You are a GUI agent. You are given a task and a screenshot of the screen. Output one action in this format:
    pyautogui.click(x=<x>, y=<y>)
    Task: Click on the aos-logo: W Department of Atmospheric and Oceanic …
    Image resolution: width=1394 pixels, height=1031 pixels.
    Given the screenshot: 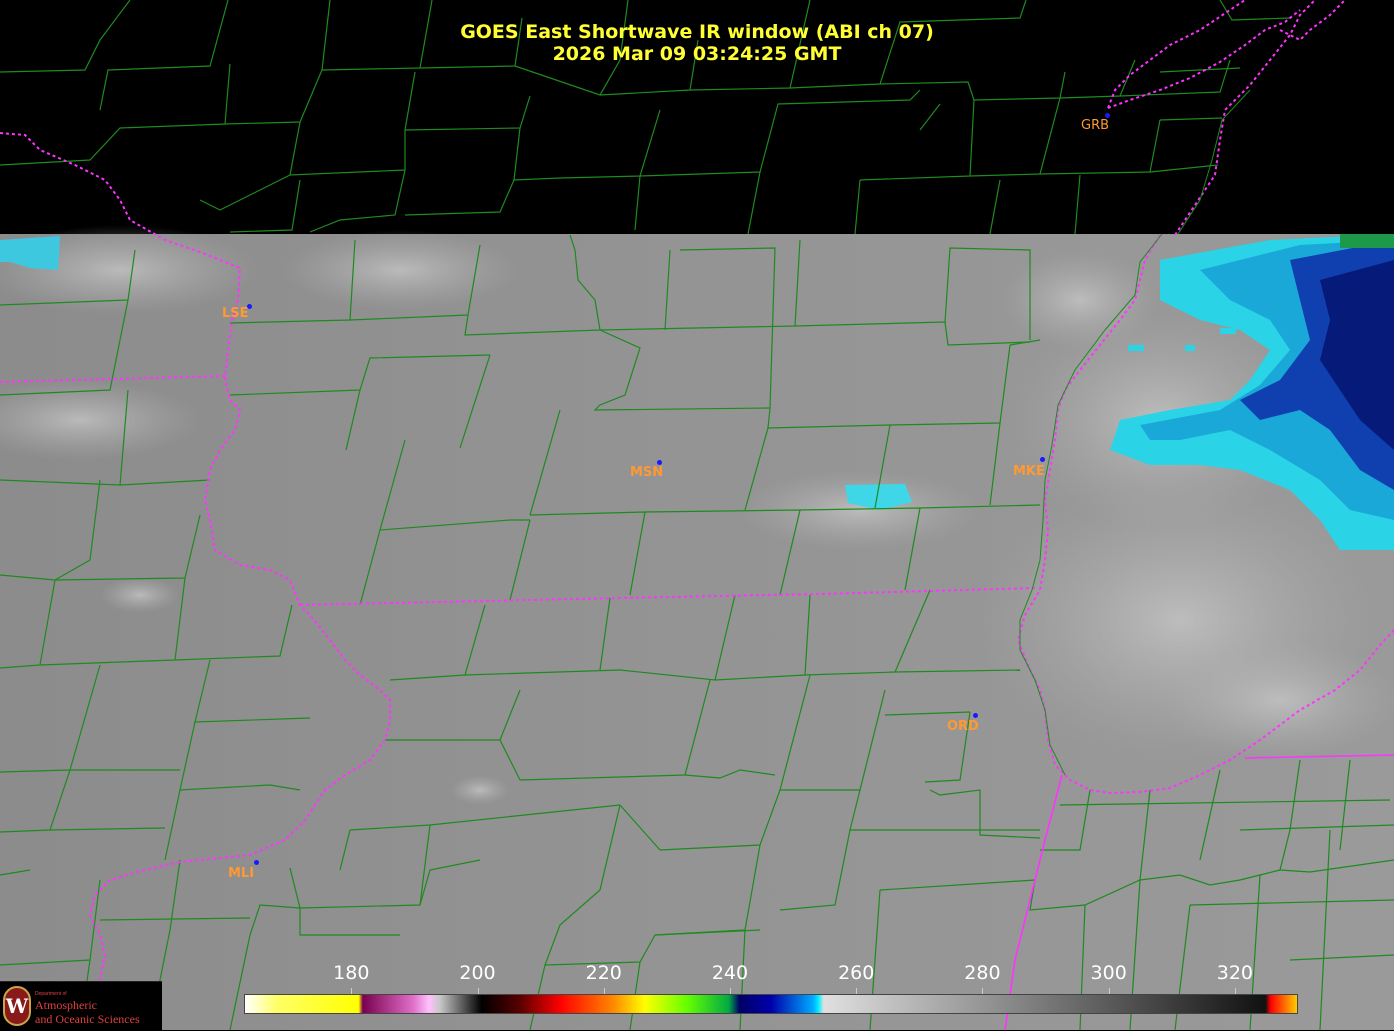 What is the action you would take?
    pyautogui.click(x=81, y=1006)
    